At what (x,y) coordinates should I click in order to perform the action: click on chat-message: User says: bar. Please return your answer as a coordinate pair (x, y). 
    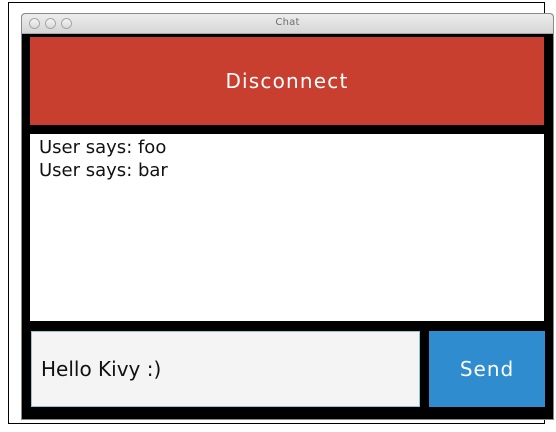
    Looking at the image, I should click on (103, 170).